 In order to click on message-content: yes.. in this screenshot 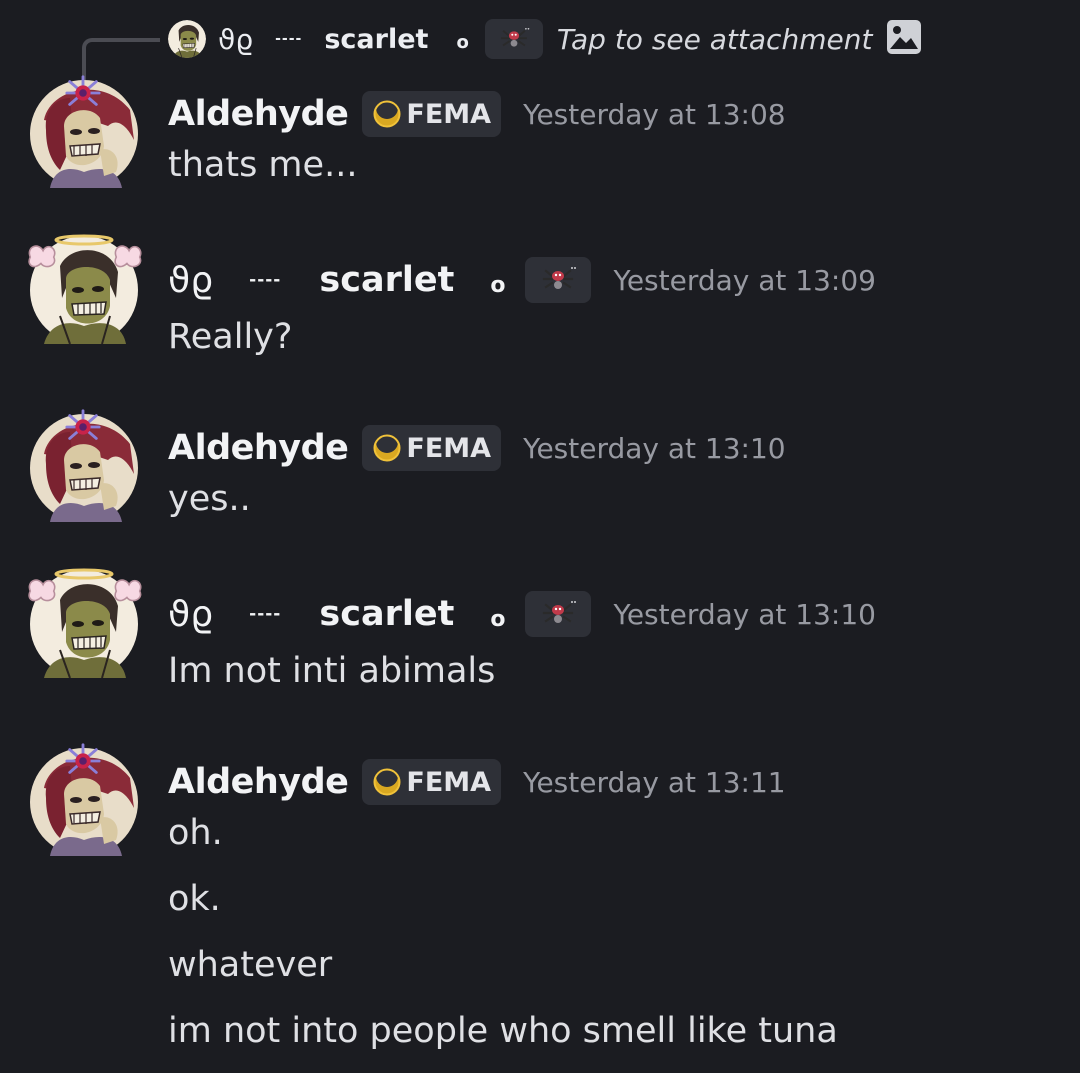, I will do `click(209, 499)`.